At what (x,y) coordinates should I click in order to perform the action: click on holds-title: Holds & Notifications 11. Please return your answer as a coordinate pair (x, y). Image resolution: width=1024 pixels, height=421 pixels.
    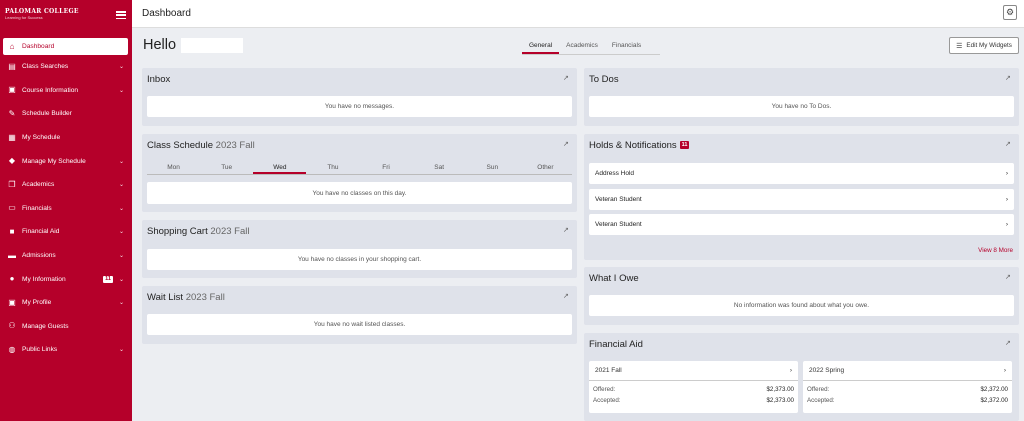
    Looking at the image, I should click on (639, 145).